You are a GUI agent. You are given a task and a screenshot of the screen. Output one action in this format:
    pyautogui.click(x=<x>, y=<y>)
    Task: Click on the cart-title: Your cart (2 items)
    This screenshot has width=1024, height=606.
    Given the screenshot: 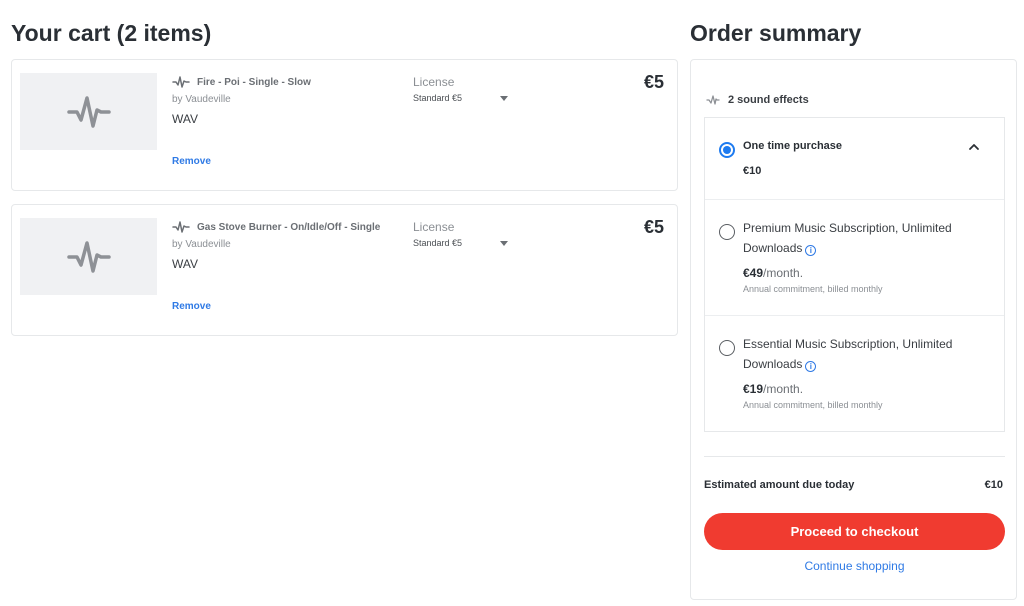 What is the action you would take?
    pyautogui.click(x=111, y=33)
    